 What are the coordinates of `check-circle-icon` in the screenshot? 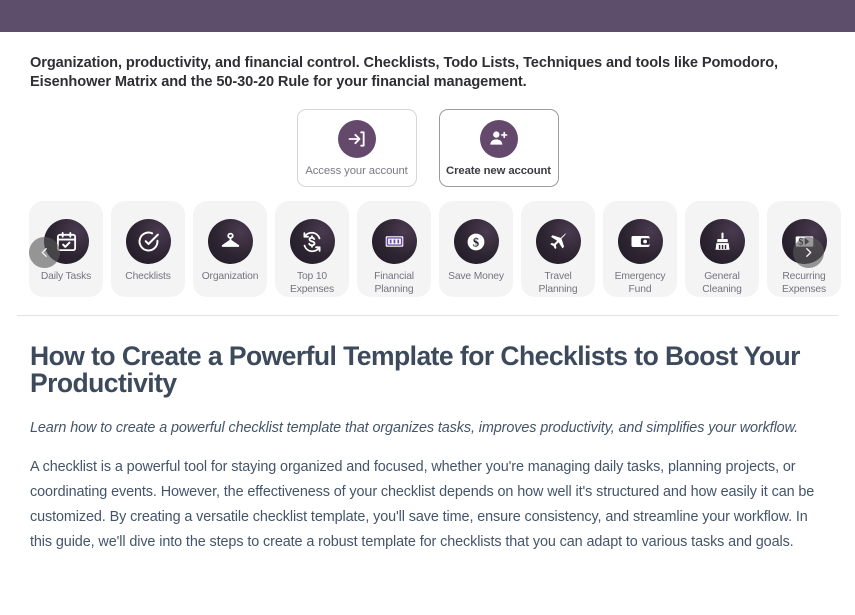 It's located at (148, 241).